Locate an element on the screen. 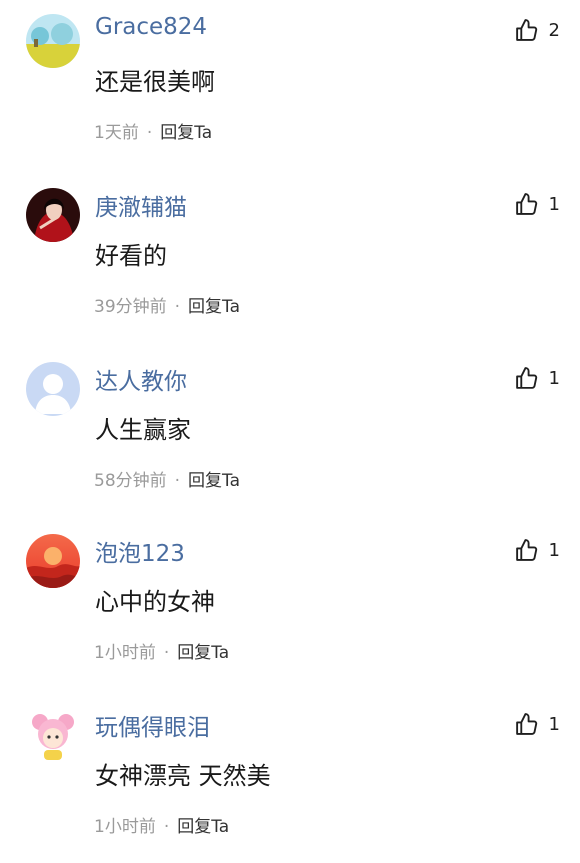 This screenshot has width=580, height=863. sunset-avatar-icon is located at coordinates (53, 561).